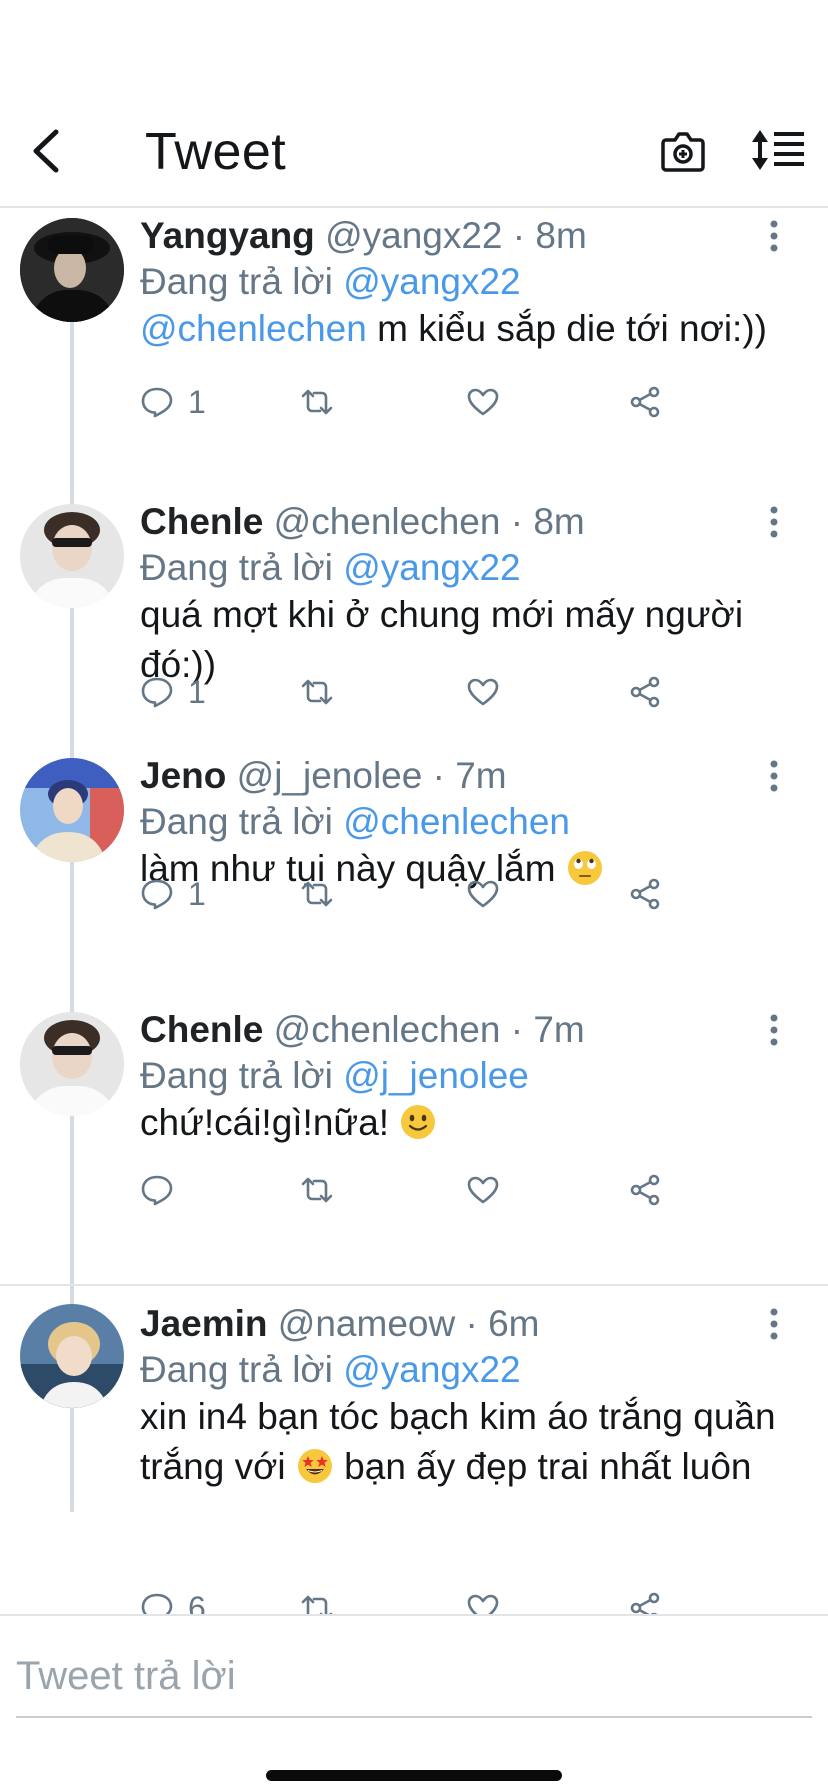 This screenshot has width=828, height=1792. Describe the element at coordinates (414, 1775) in the screenshot. I see `home-indicator` at that location.